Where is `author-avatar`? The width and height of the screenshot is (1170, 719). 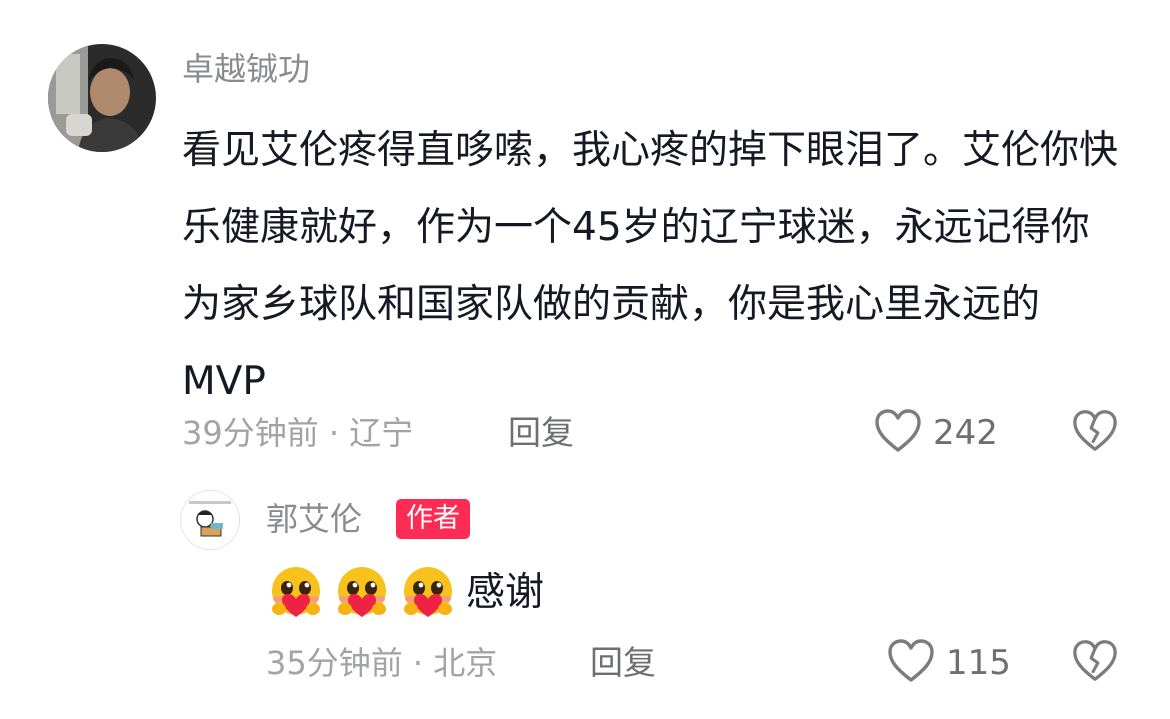
author-avatar is located at coordinates (210, 520).